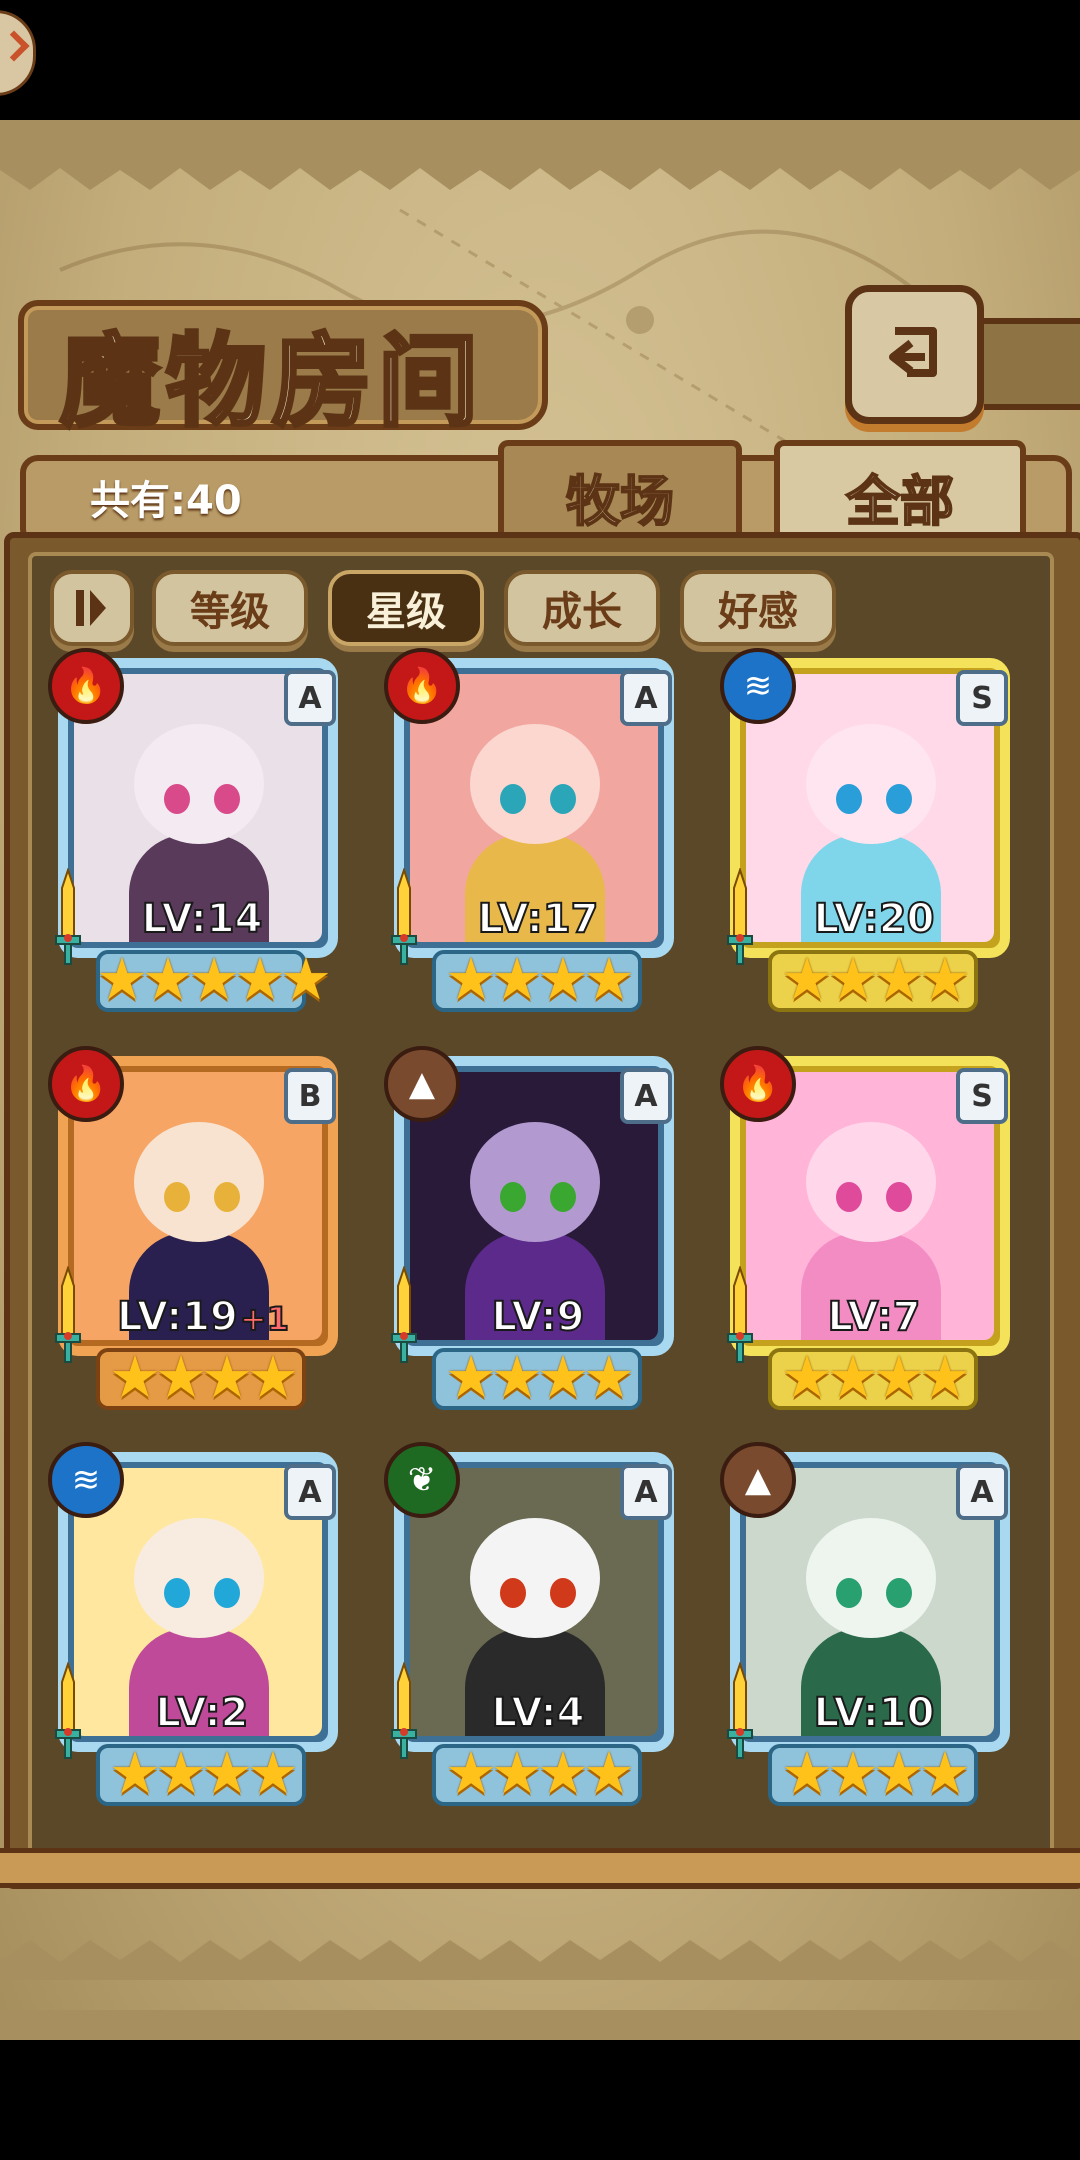 The width and height of the screenshot is (1080, 2160). I want to click on level-label: LV:10, so click(875, 1713).